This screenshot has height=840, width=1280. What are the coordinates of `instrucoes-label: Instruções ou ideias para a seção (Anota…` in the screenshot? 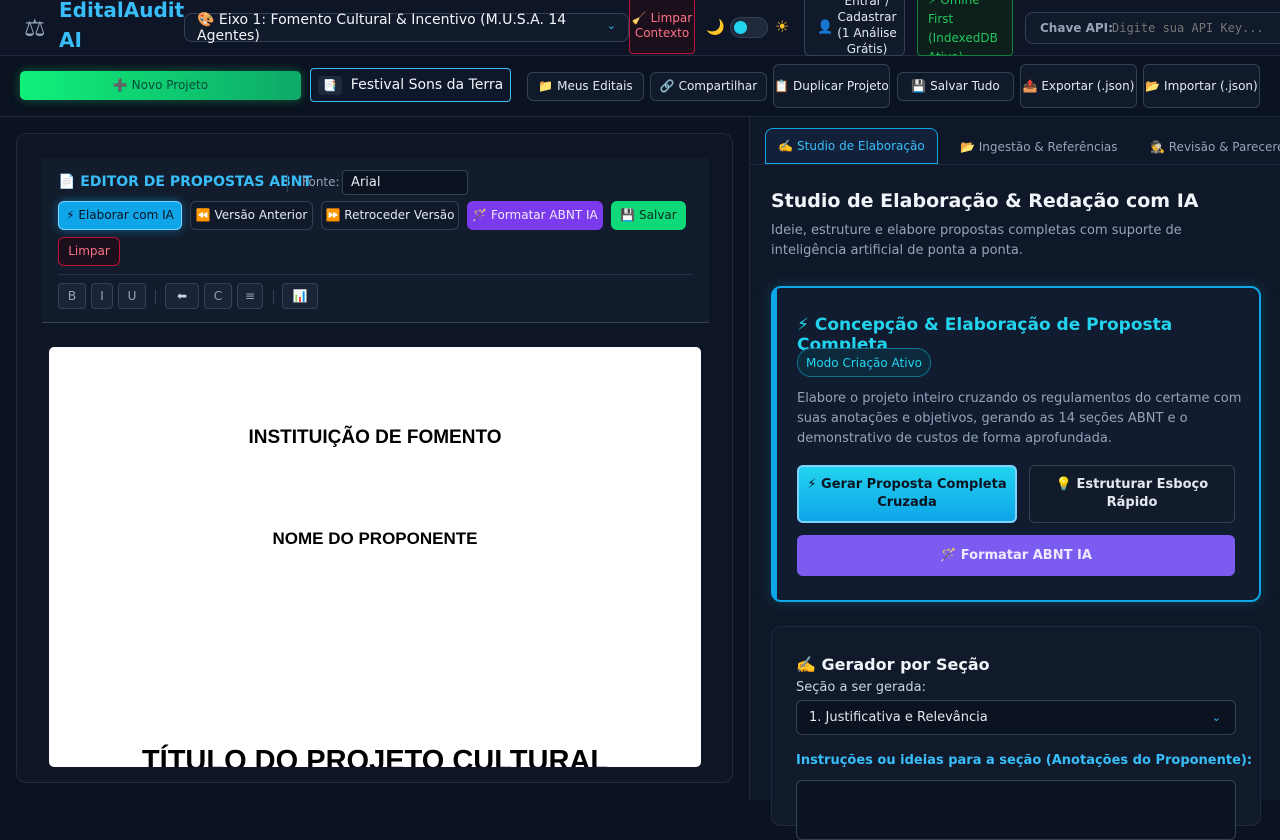 It's located at (1024, 760).